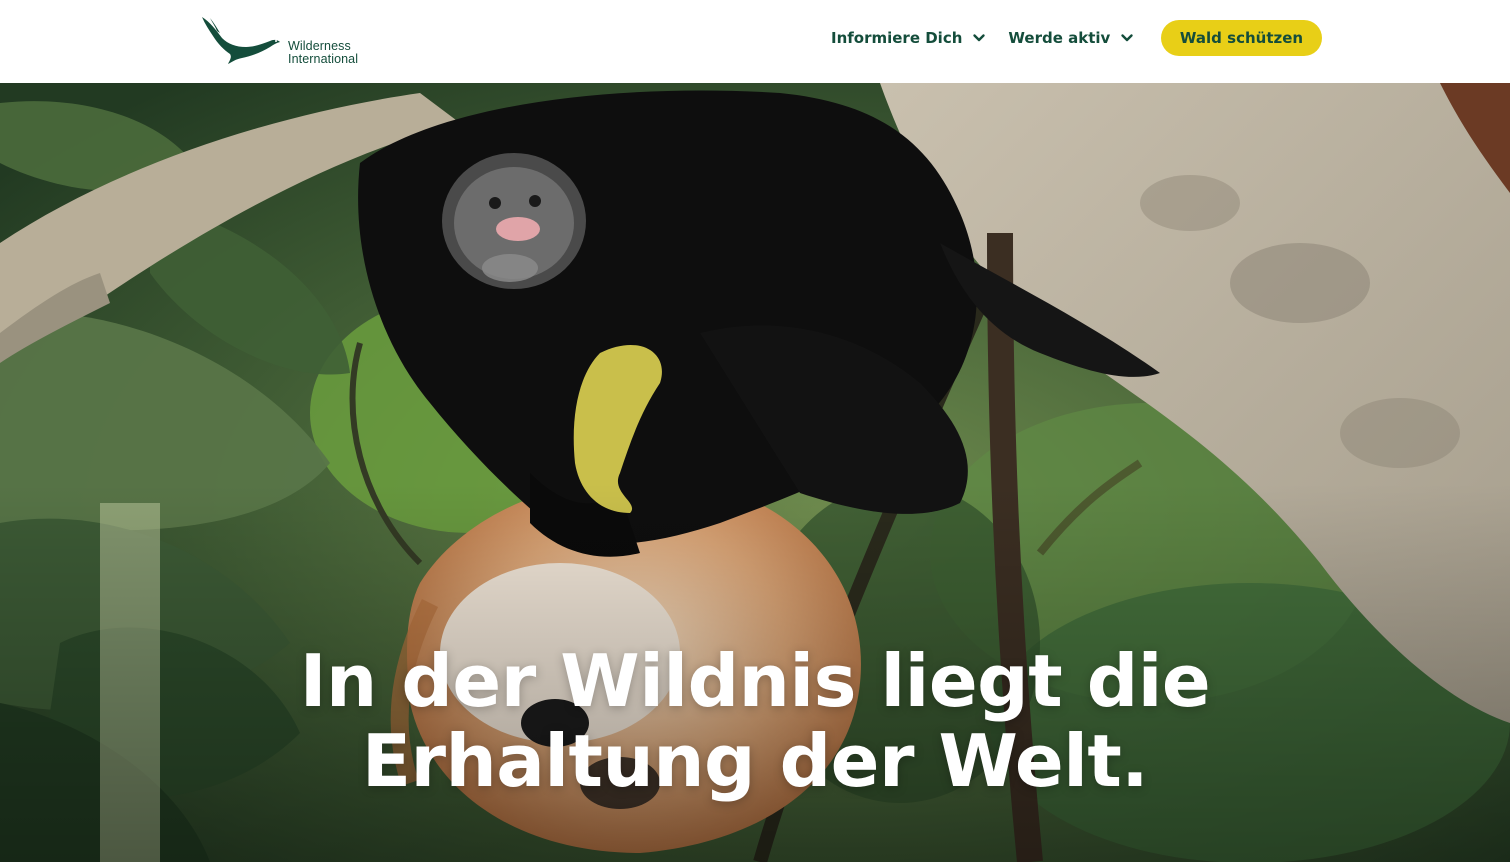  I want to click on logo-wordmark: Wilderness International, so click(323, 53).